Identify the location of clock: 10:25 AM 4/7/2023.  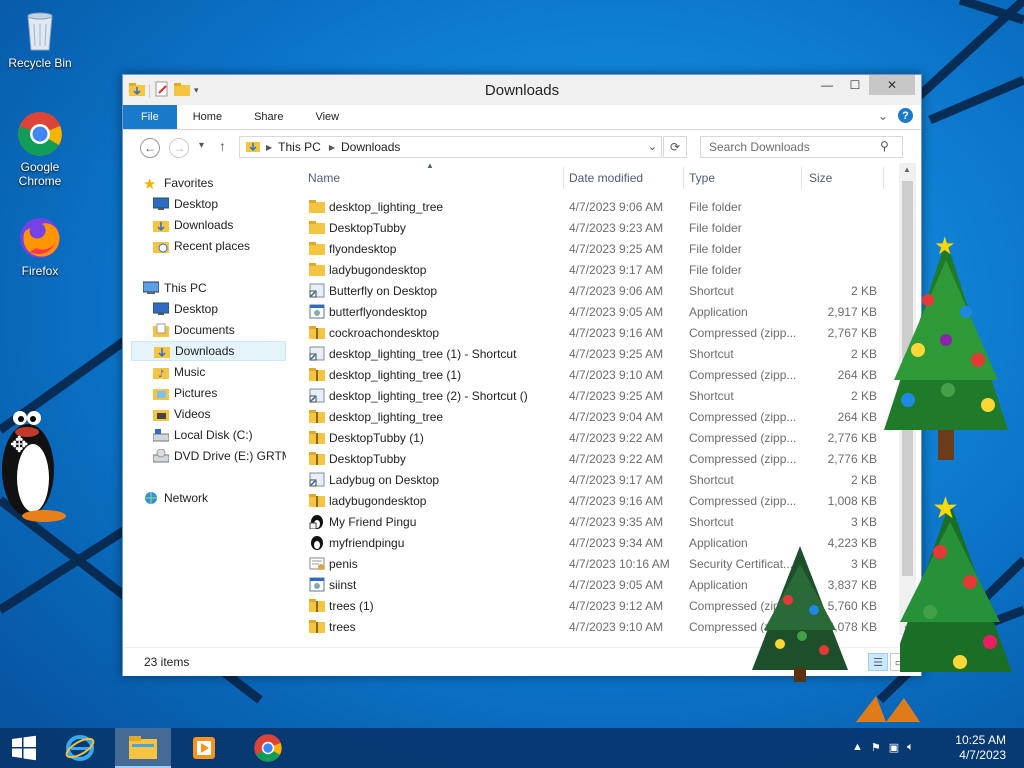
(980, 748).